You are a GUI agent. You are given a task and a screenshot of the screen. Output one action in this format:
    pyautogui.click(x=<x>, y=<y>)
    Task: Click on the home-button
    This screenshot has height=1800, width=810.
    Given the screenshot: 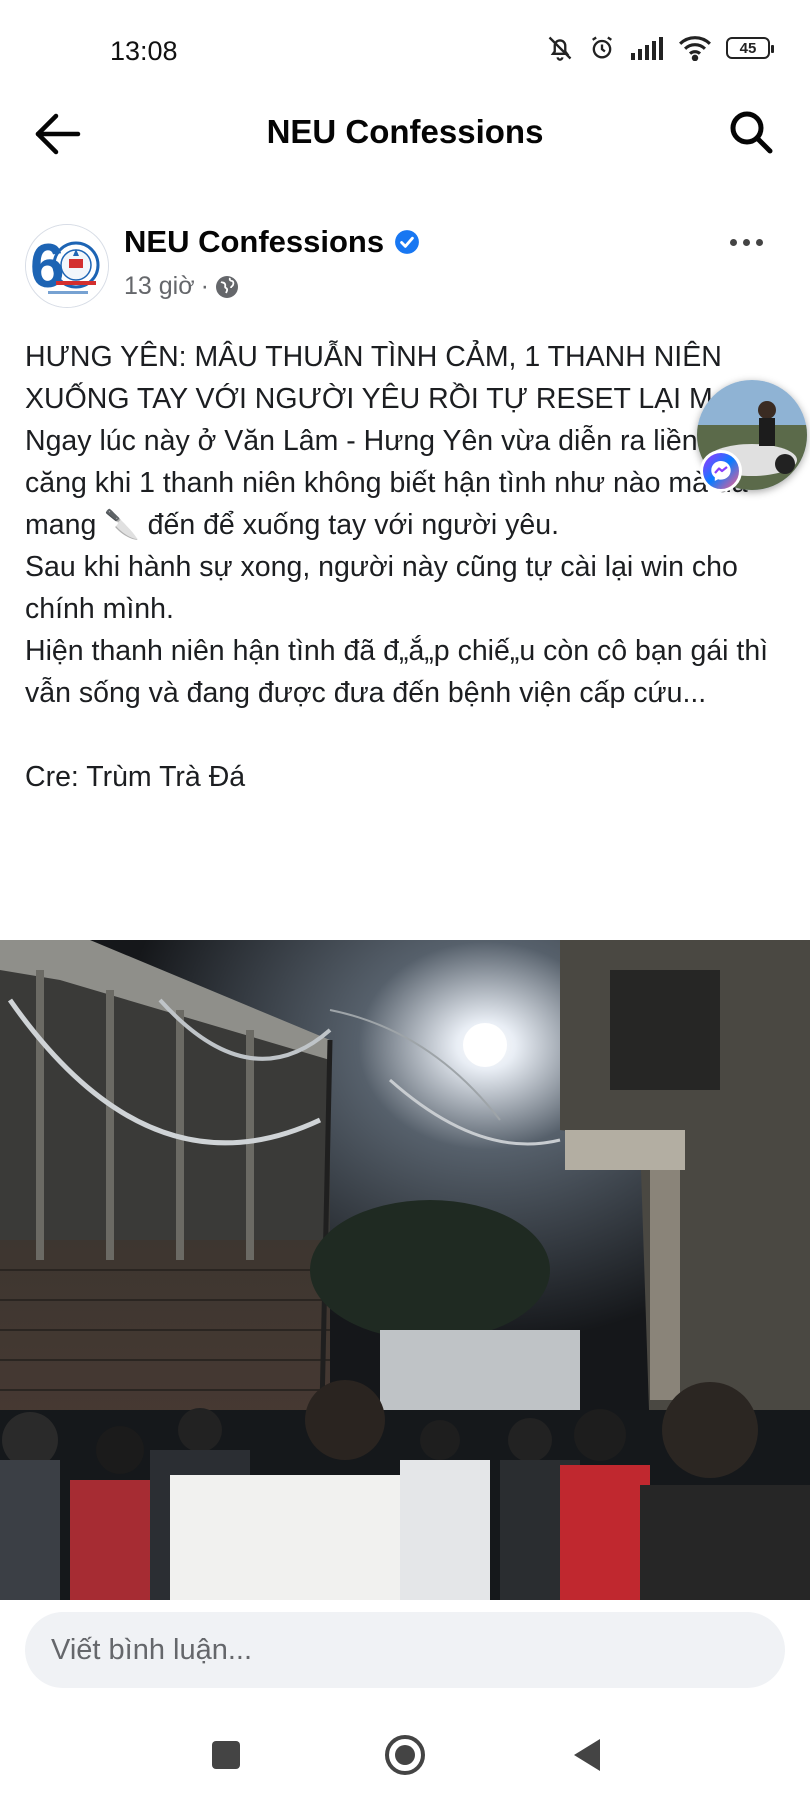 What is the action you would take?
    pyautogui.click(x=405, y=1755)
    